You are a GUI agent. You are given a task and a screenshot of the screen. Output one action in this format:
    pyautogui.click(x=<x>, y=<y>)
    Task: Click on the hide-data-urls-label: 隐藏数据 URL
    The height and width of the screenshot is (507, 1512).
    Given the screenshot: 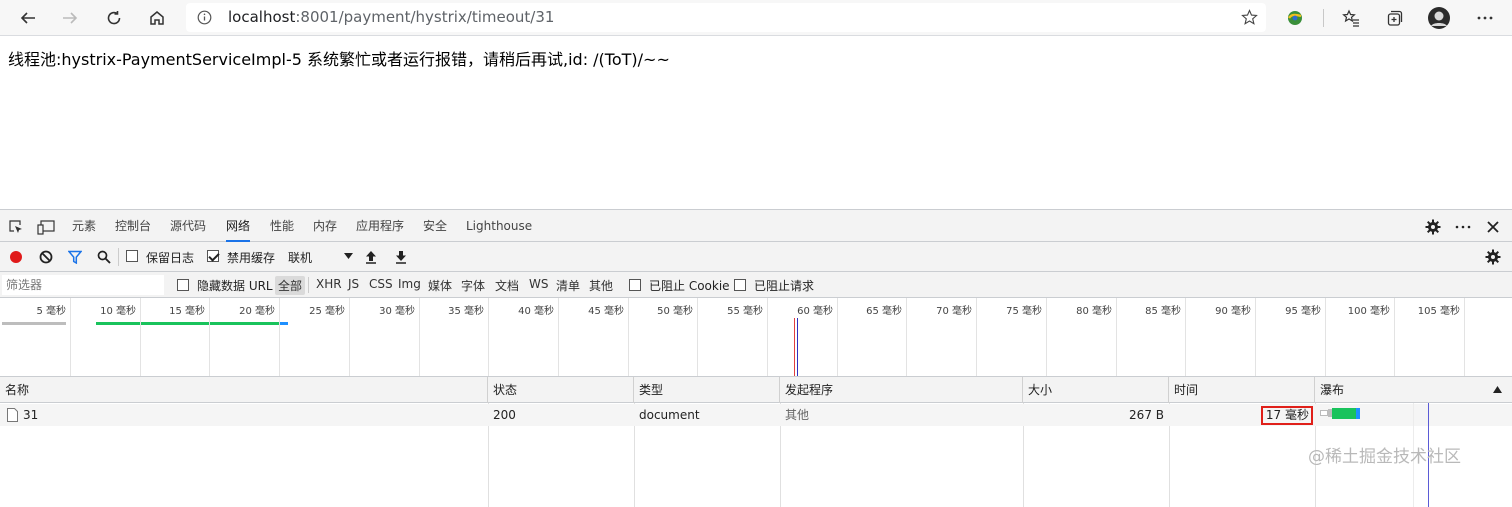 What is the action you would take?
    pyautogui.click(x=235, y=286)
    